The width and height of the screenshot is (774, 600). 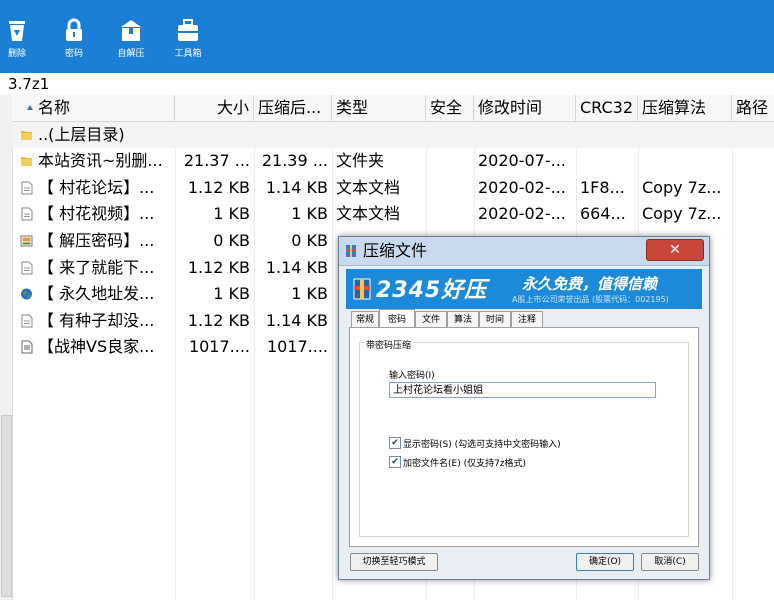 What do you see at coordinates (30, 107) in the screenshot?
I see `sort-ascending-icon` at bounding box center [30, 107].